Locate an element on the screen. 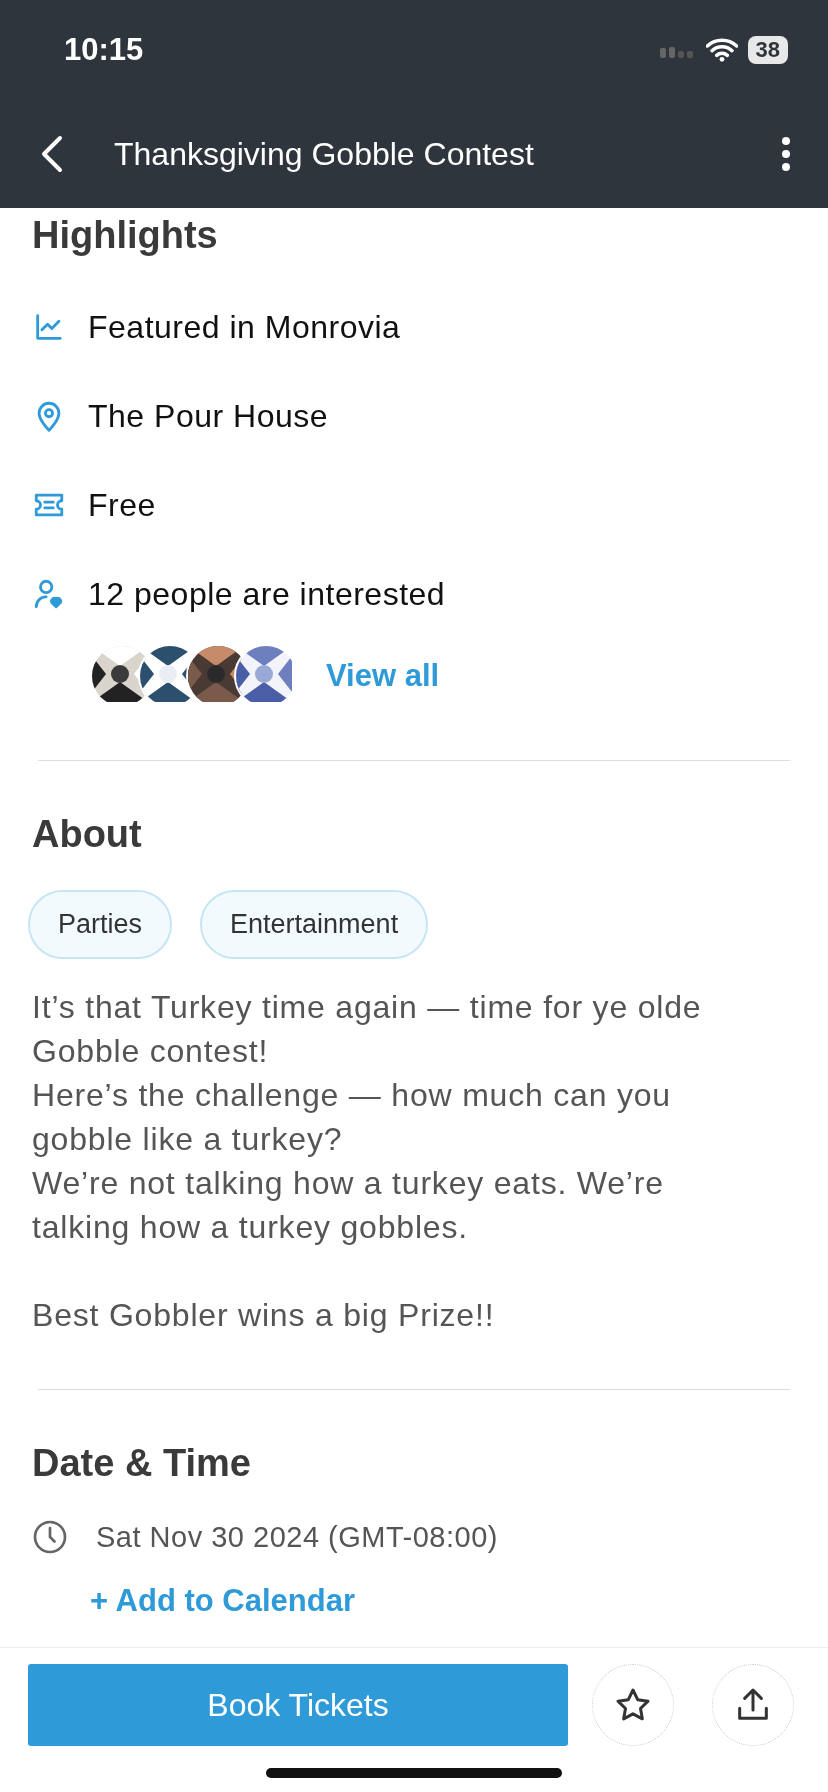 This screenshot has width=828, height=1792. event-date: Sat Nov 30 2024 (GMT-08:00) is located at coordinates (297, 1537).